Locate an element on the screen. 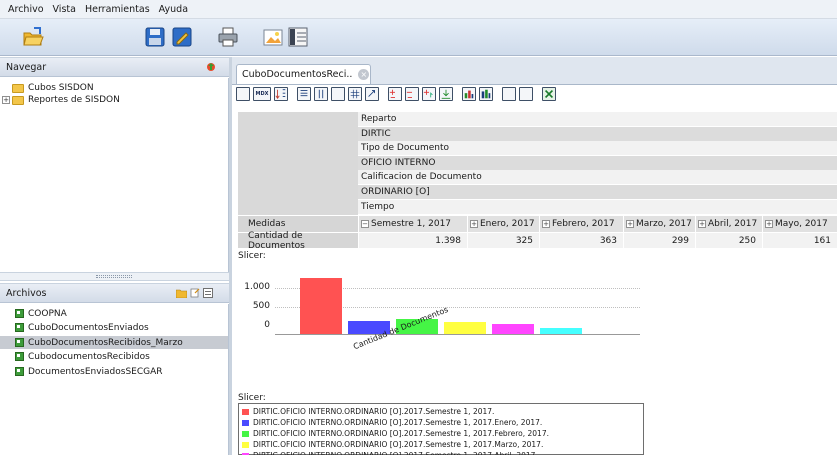 This screenshot has height=455, width=837. menu-archivo: Archivo is located at coordinates (26, 9).